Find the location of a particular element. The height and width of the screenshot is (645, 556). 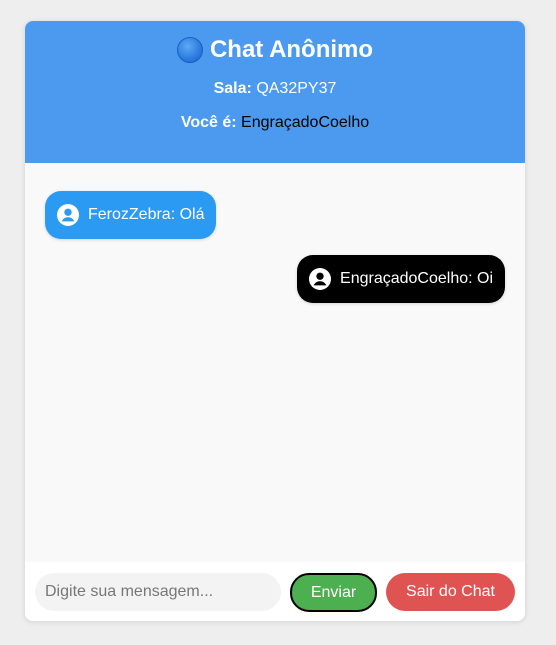

room-info: Sala: QA32PY37 is located at coordinates (275, 89).